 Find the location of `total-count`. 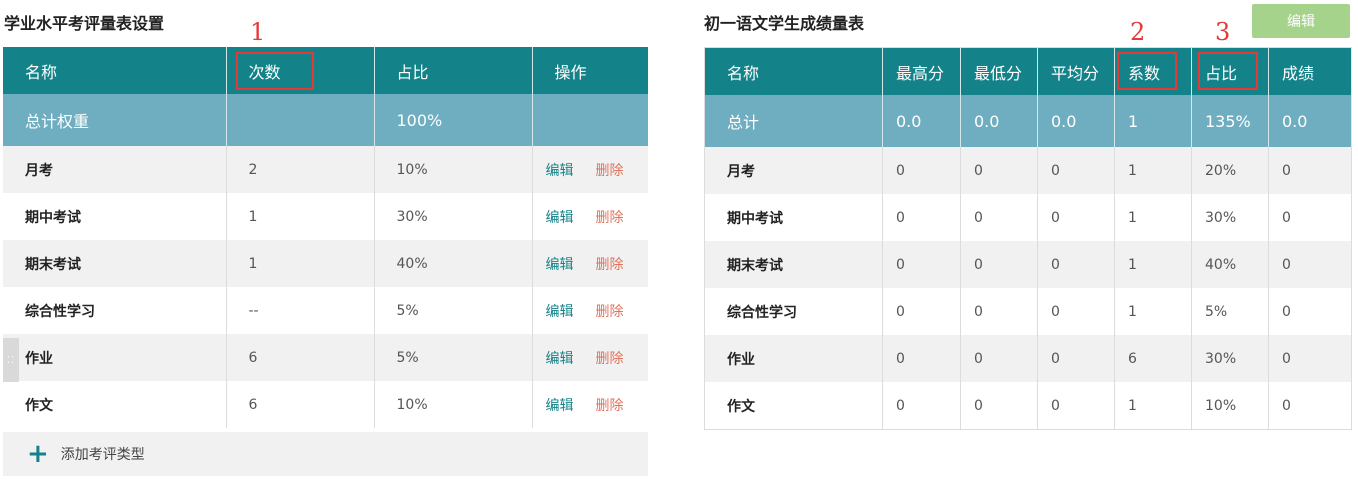

total-count is located at coordinates (300, 120).